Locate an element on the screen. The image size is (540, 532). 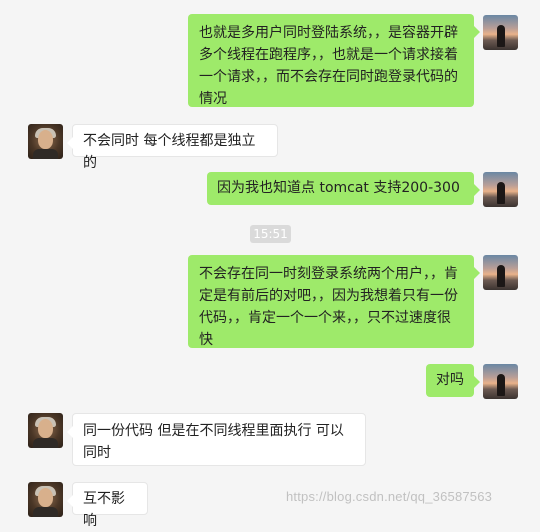
message-timestamp: 15:51 is located at coordinates (270, 234).